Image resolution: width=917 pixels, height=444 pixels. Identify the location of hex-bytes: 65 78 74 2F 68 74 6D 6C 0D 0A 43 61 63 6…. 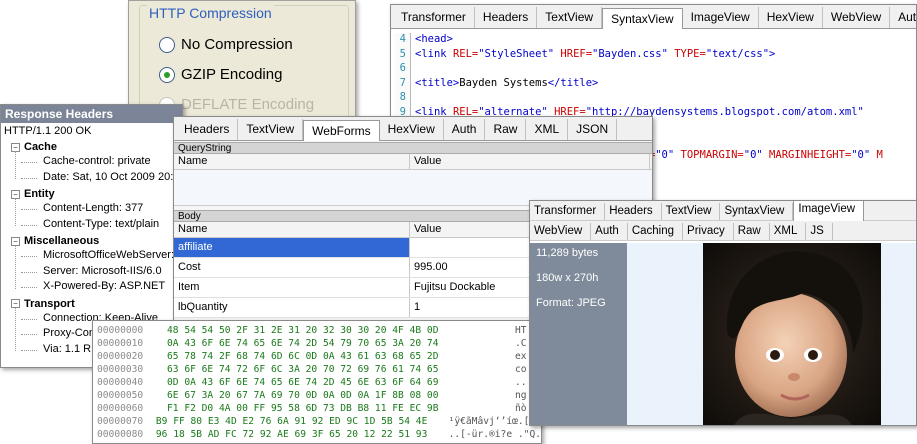
(303, 356).